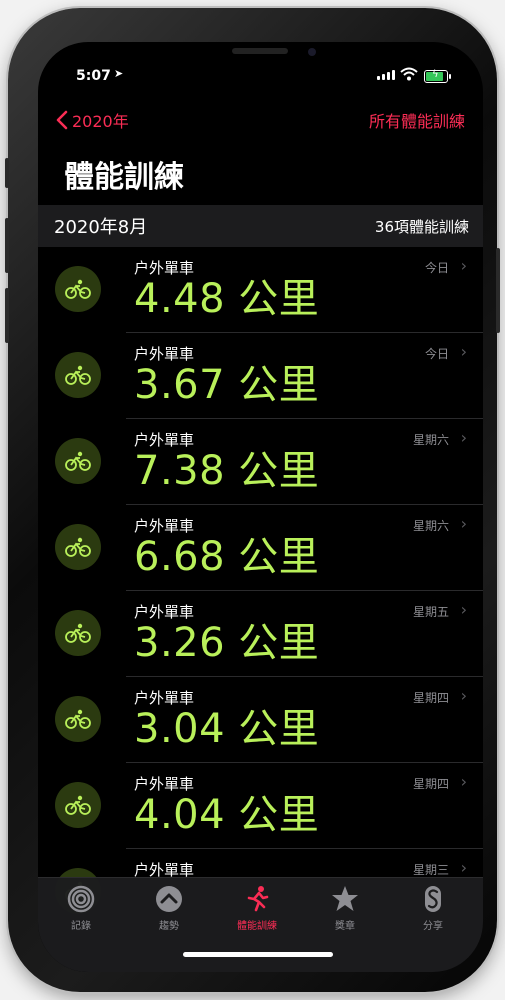 The image size is (505, 1000). Describe the element at coordinates (81, 899) in the screenshot. I see `activity-rings-icon` at that location.